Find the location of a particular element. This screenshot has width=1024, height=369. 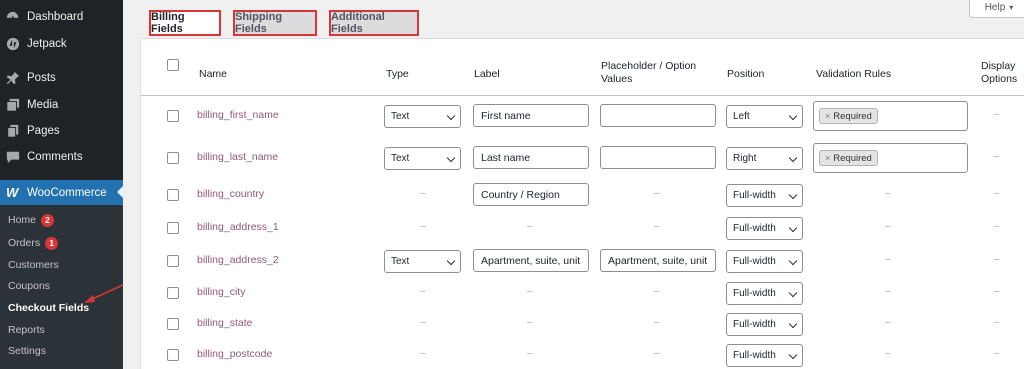

select-all-checkbox is located at coordinates (173, 65).